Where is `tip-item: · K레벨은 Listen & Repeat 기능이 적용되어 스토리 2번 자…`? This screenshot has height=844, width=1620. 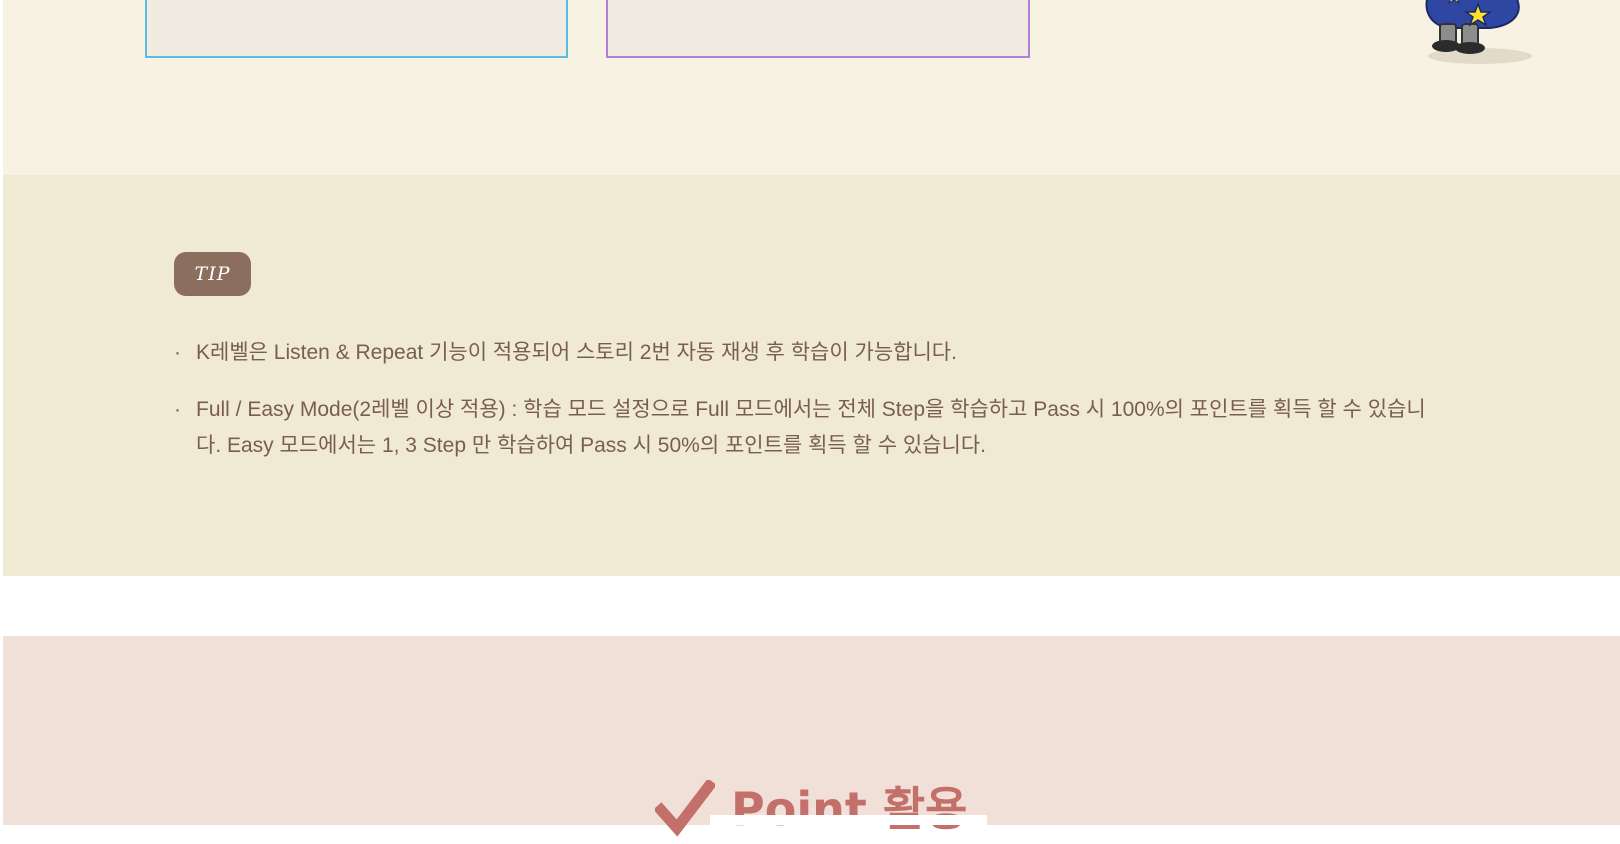
tip-item: · K레벨은 Listen & Repeat 기능이 적용되어 스토리 2번 자… is located at coordinates (804, 353).